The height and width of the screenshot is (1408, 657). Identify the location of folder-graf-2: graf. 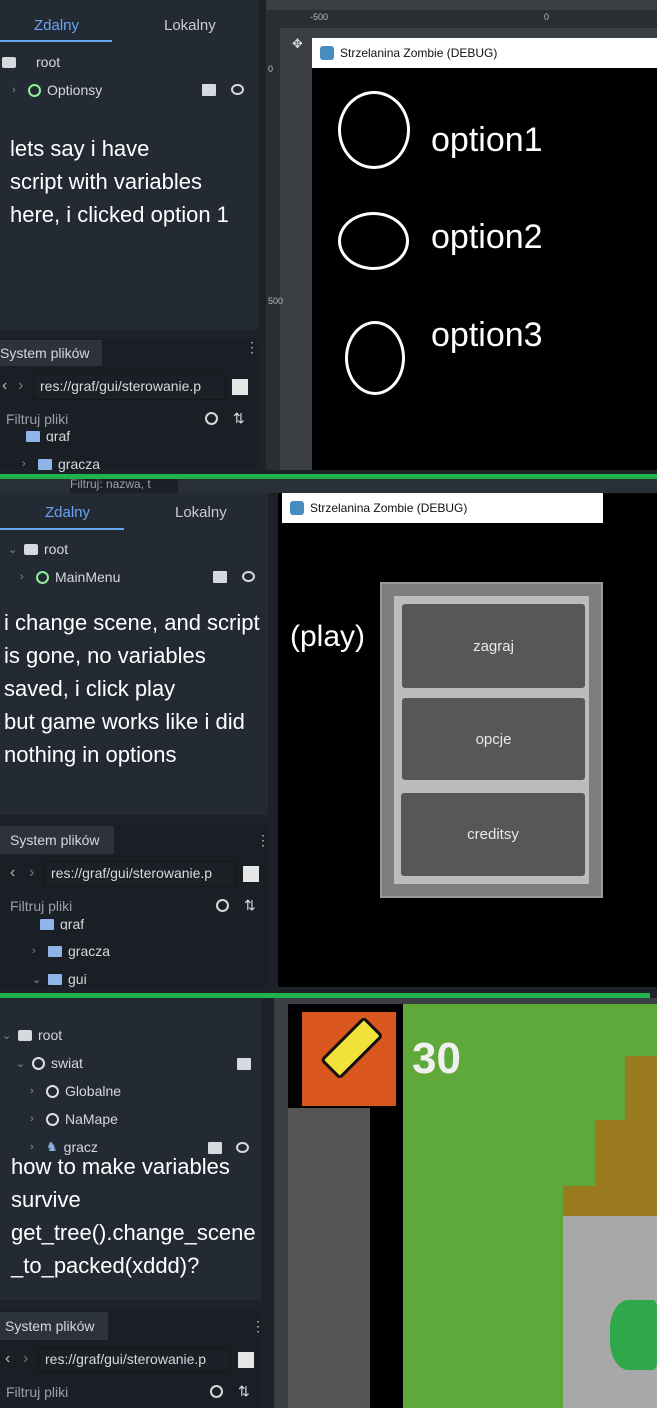
(62, 924).